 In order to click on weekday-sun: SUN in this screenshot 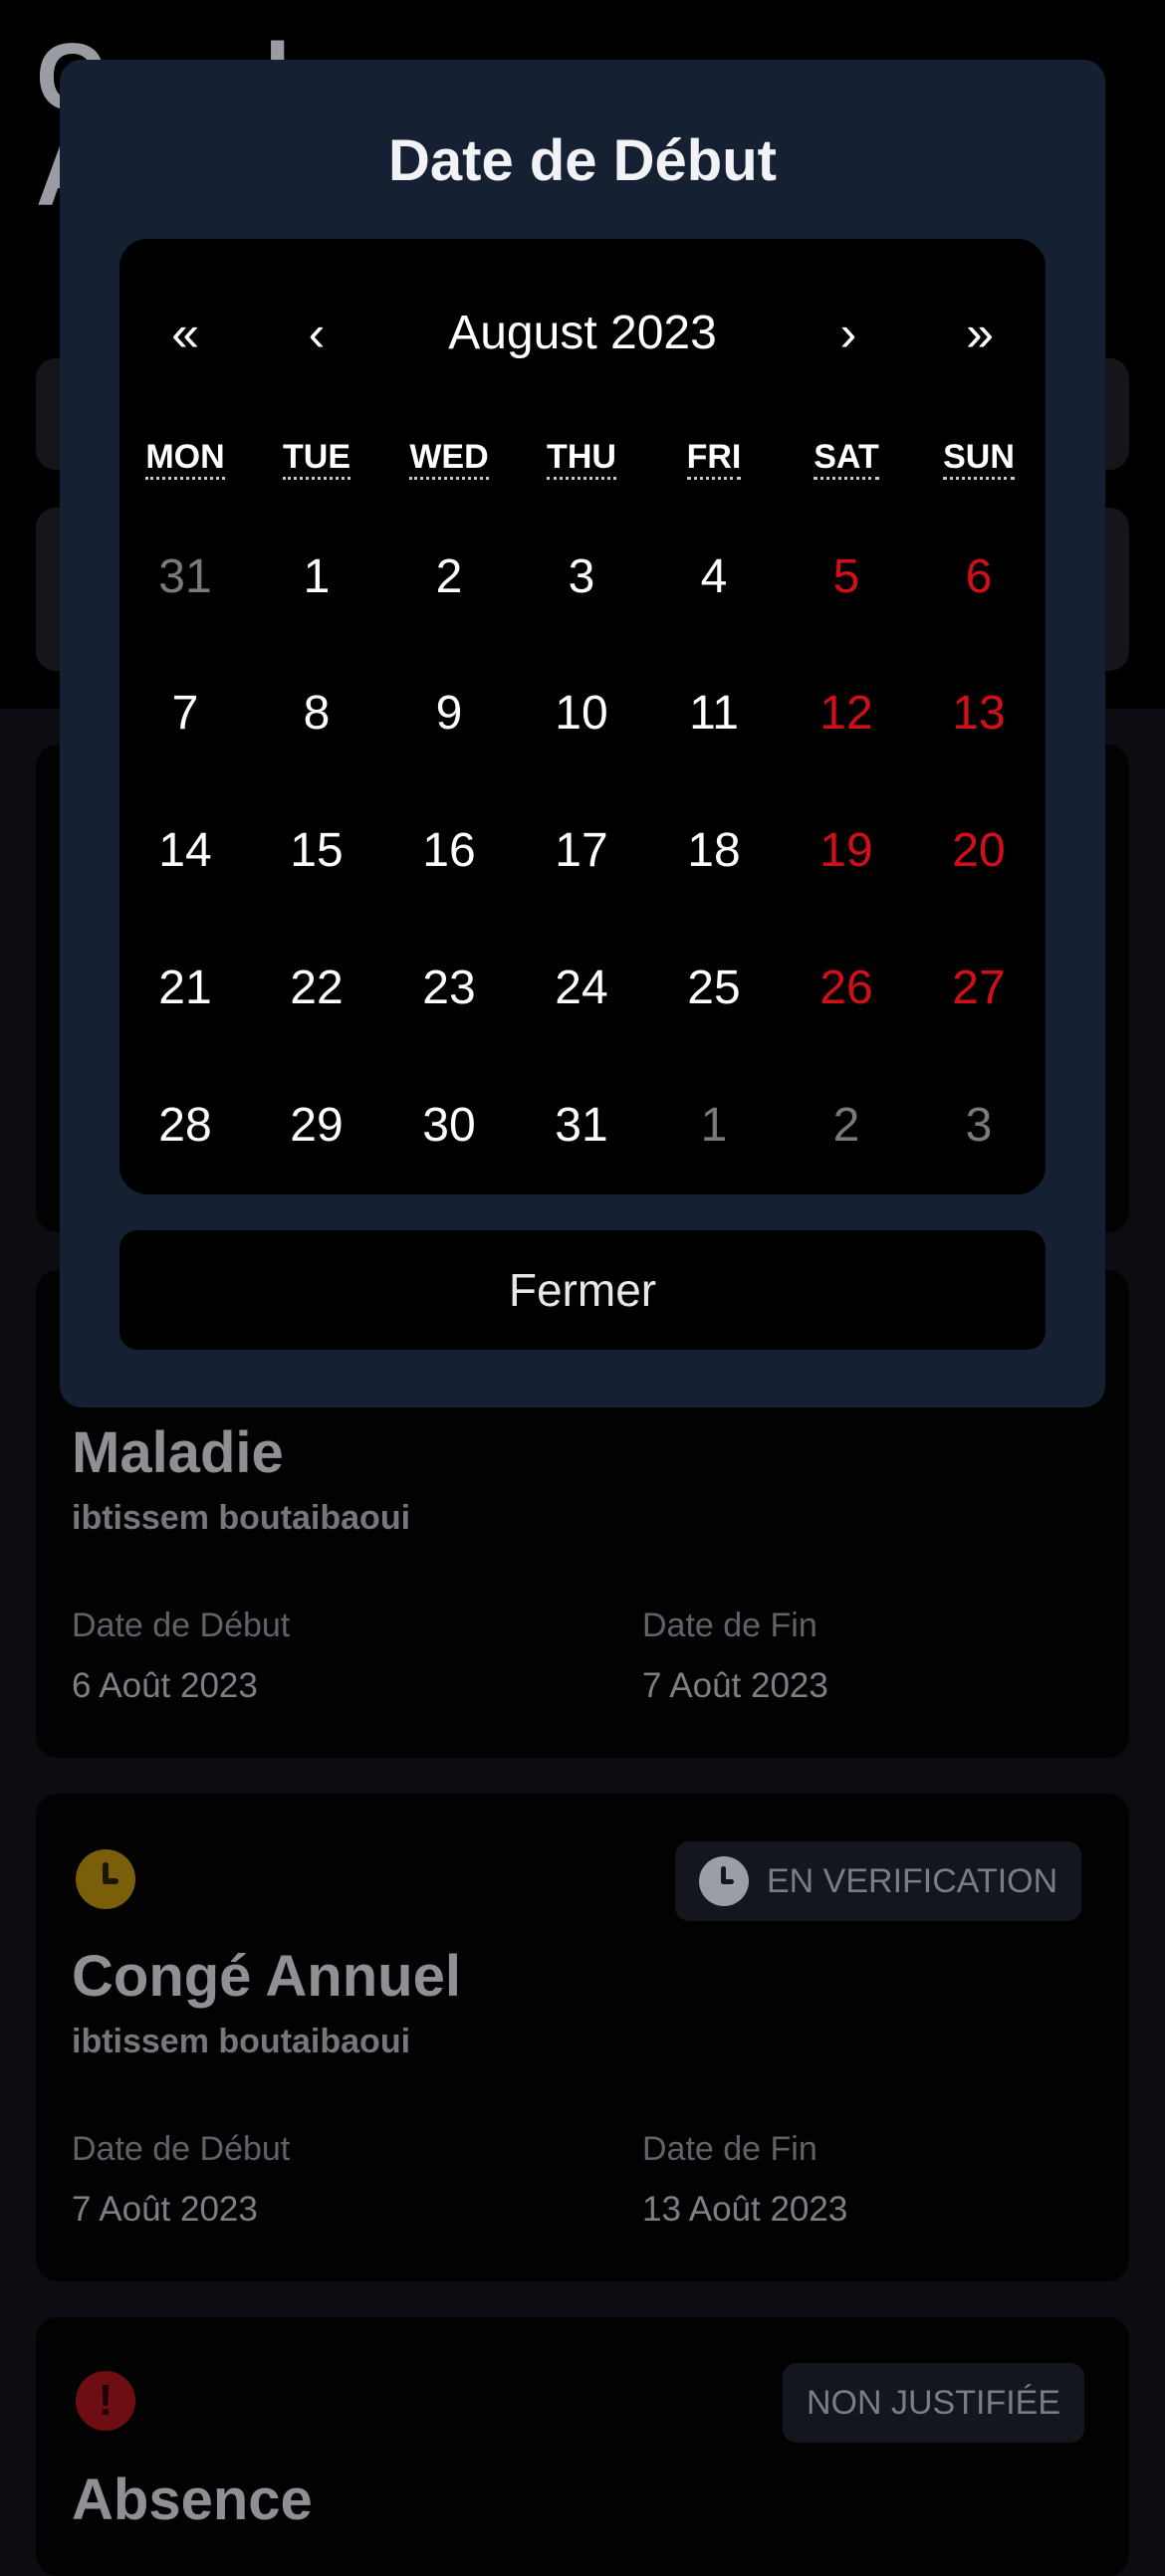, I will do `click(979, 459)`.